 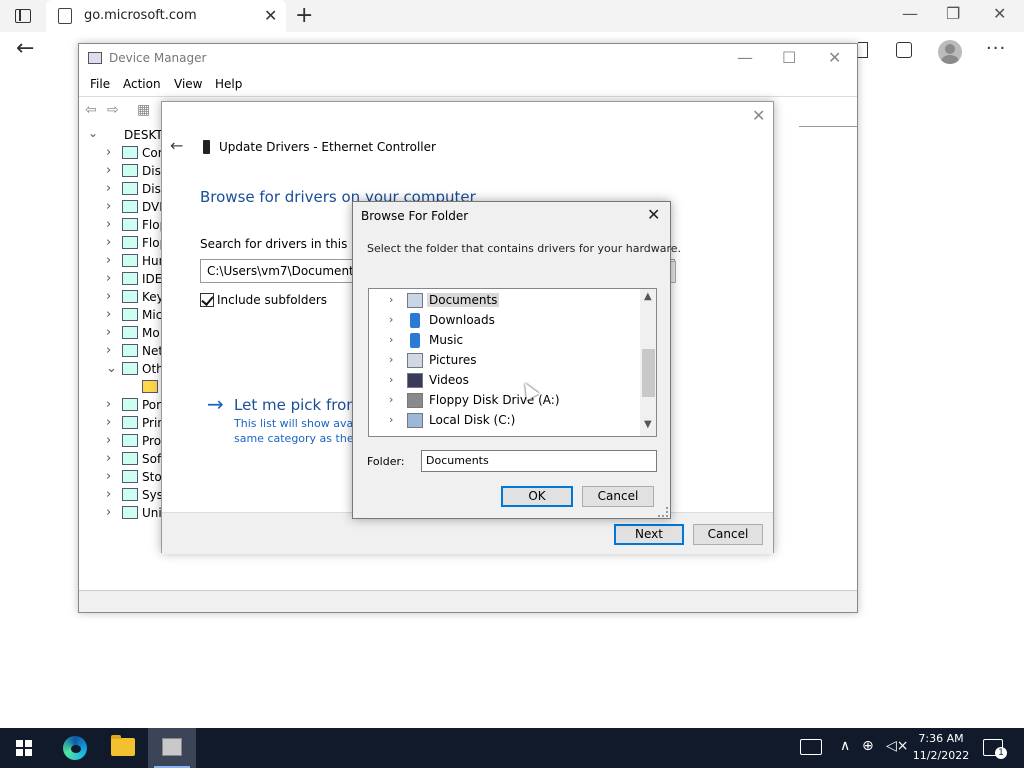 I want to click on clock-time: 7:36 AM, so click(x=941, y=738).